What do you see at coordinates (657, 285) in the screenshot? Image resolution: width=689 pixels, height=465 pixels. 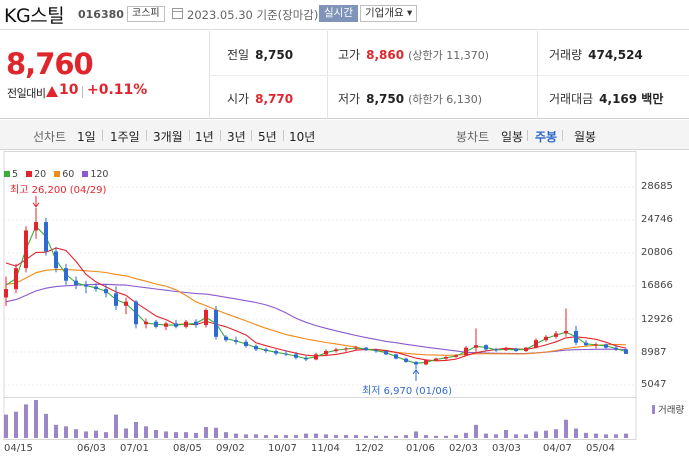 I see `y-tick-label: 16866` at bounding box center [657, 285].